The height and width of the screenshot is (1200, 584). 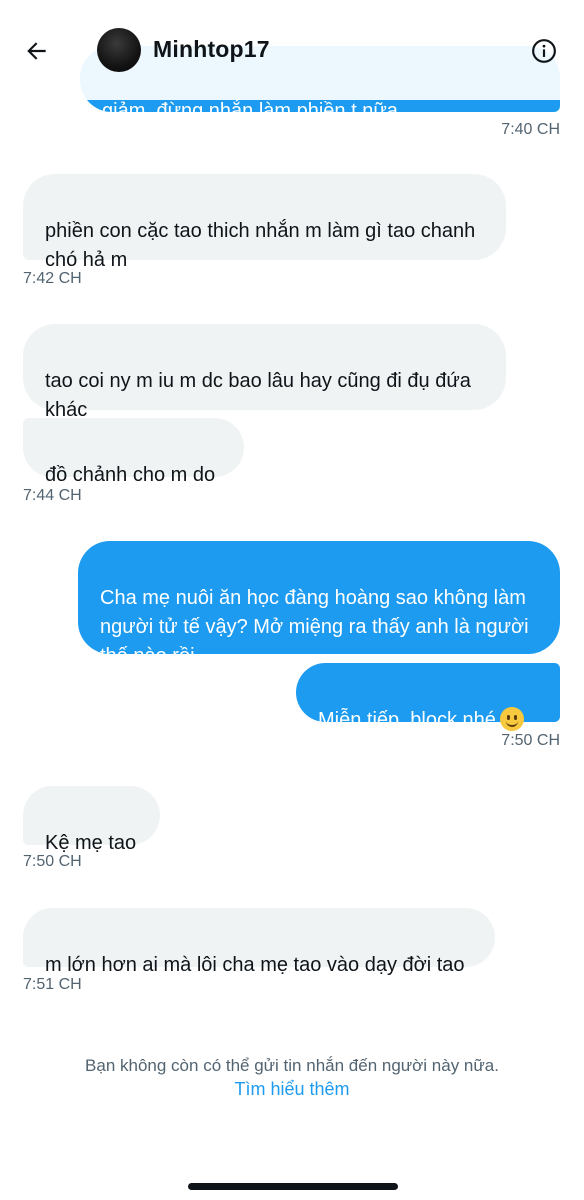 I want to click on conversation-header: Minhtop17, so click(x=292, y=50).